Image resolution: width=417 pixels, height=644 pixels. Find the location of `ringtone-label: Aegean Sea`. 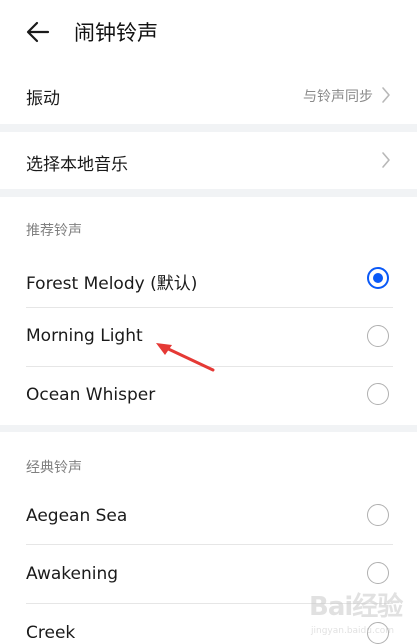

ringtone-label: Aegean Sea is located at coordinates (77, 516).